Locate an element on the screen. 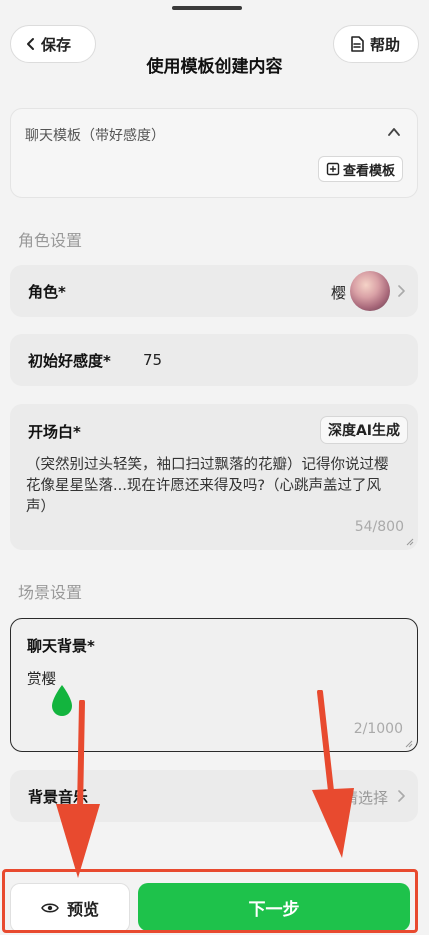 The height and width of the screenshot is (935, 429). opening-char-counter: 54/800 is located at coordinates (379, 527).